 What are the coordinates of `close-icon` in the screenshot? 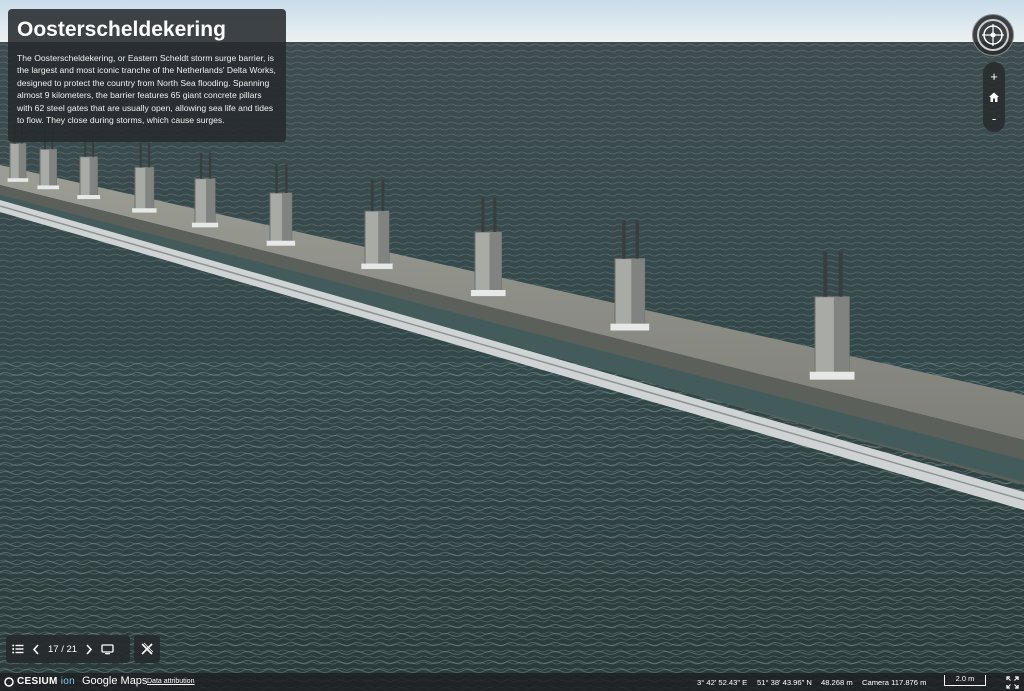 It's located at (147, 648).